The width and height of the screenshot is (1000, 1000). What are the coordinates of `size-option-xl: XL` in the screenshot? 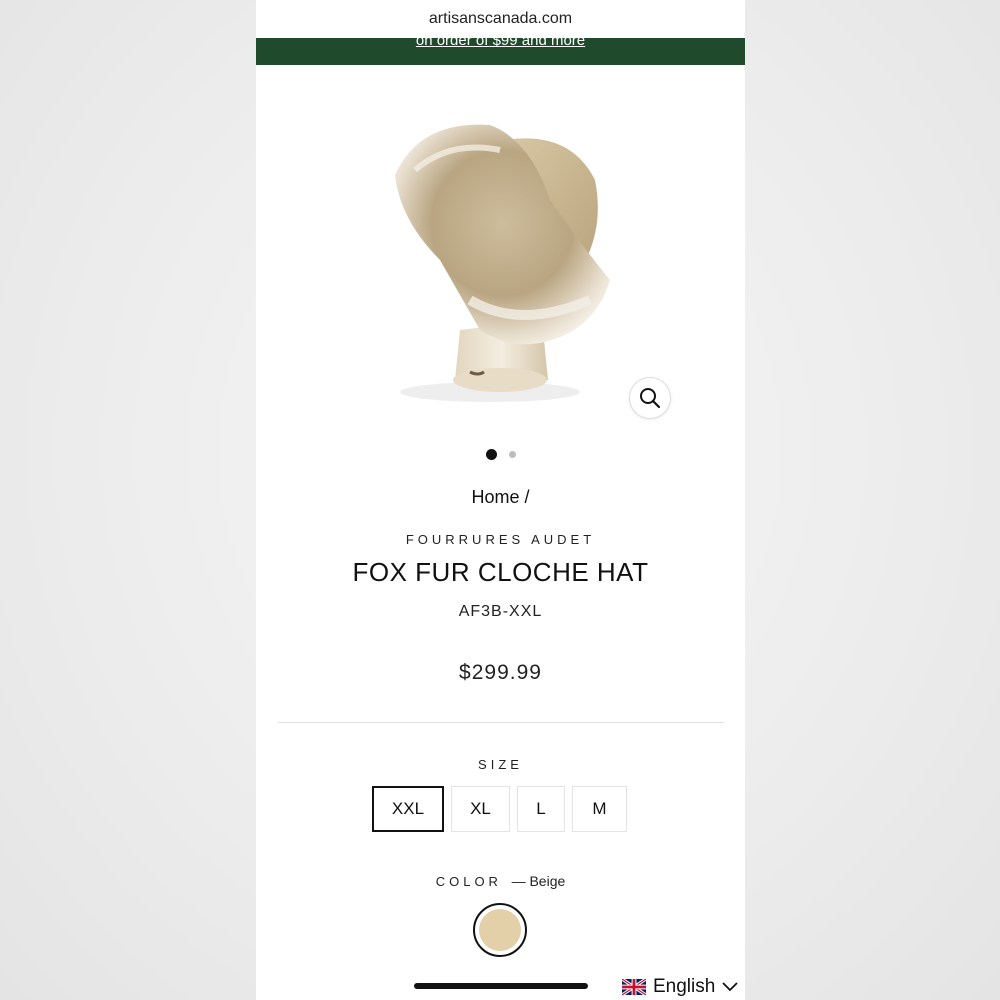 It's located at (480, 809).